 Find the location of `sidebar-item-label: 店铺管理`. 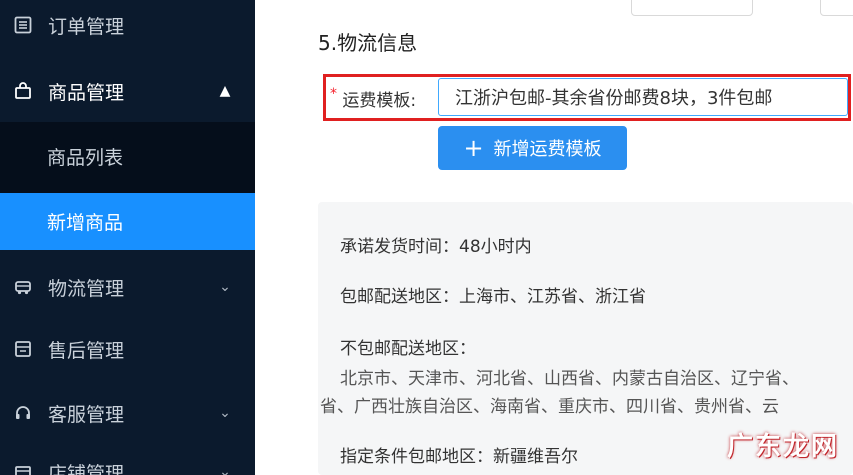

sidebar-item-label: 店铺管理 is located at coordinates (86, 468).